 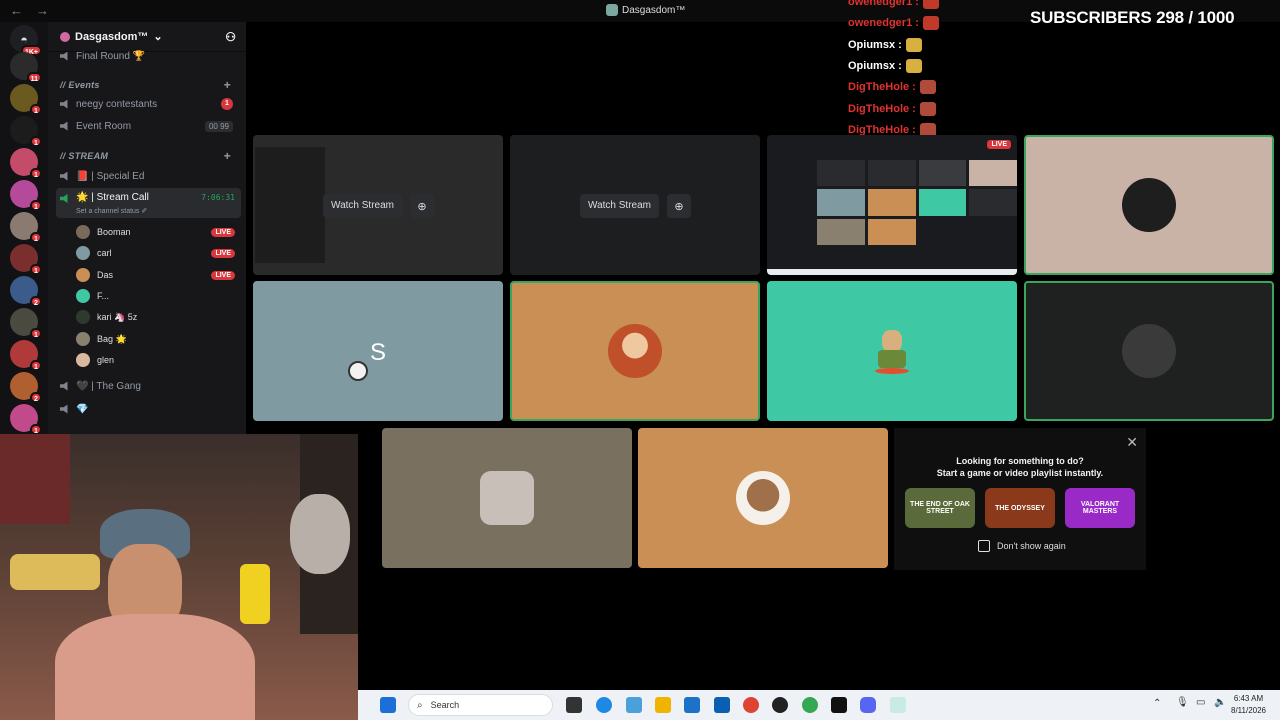 What do you see at coordinates (158, 275) in the screenshot?
I see `voice-user: Das LIVE` at bounding box center [158, 275].